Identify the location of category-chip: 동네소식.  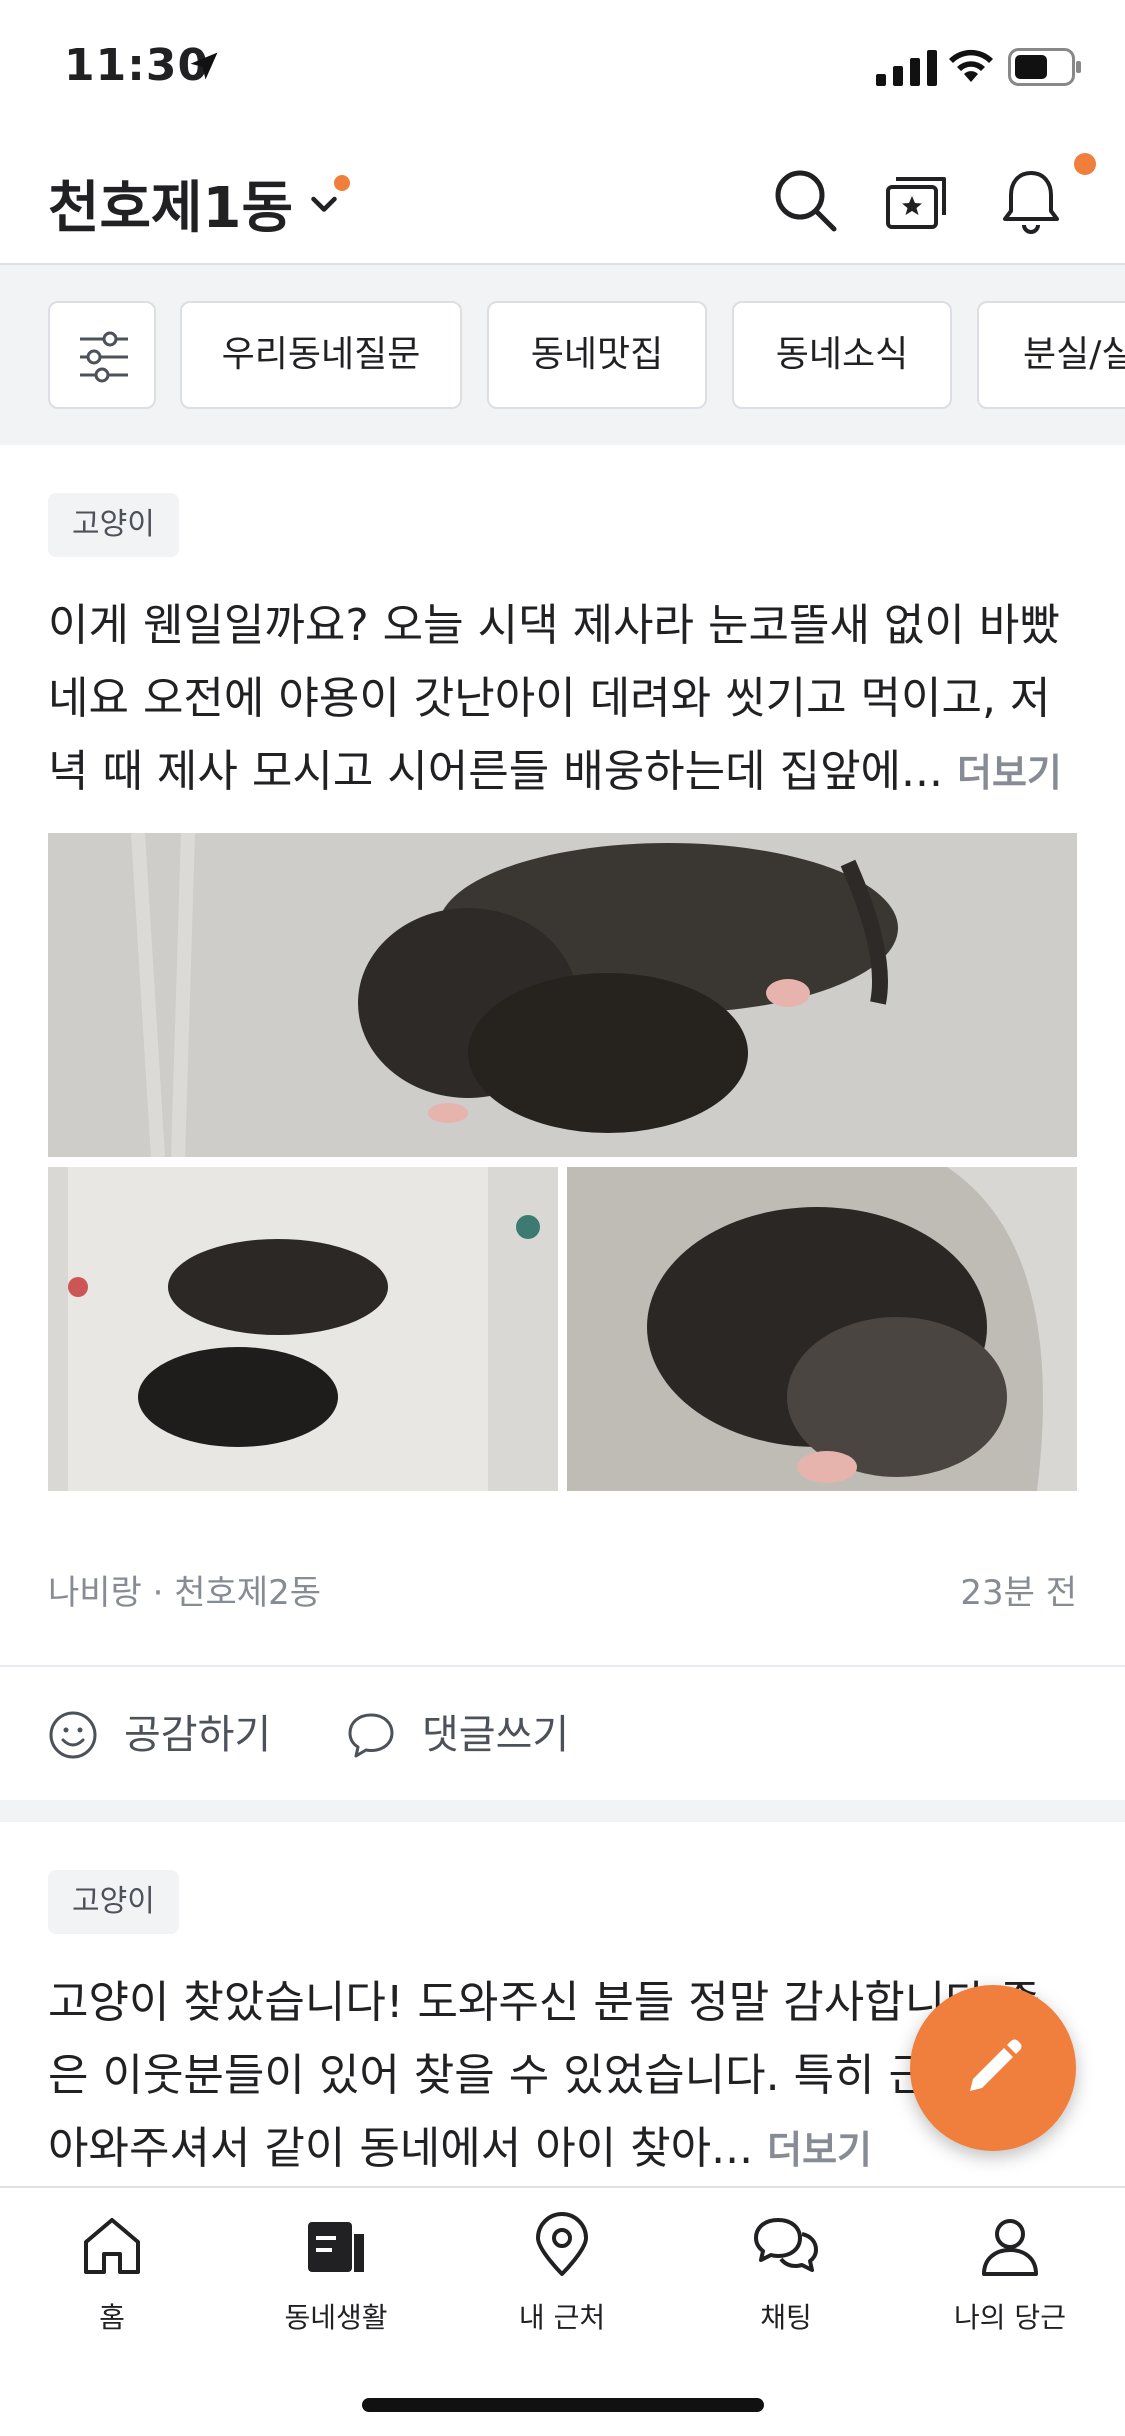
(842, 355).